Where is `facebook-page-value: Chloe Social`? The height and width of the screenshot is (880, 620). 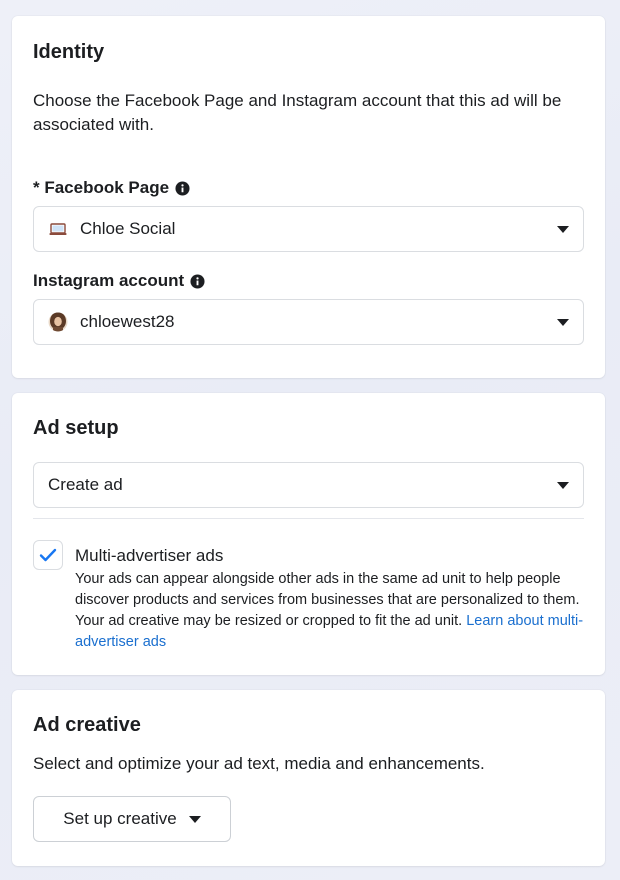 facebook-page-value: Chloe Social is located at coordinates (128, 228).